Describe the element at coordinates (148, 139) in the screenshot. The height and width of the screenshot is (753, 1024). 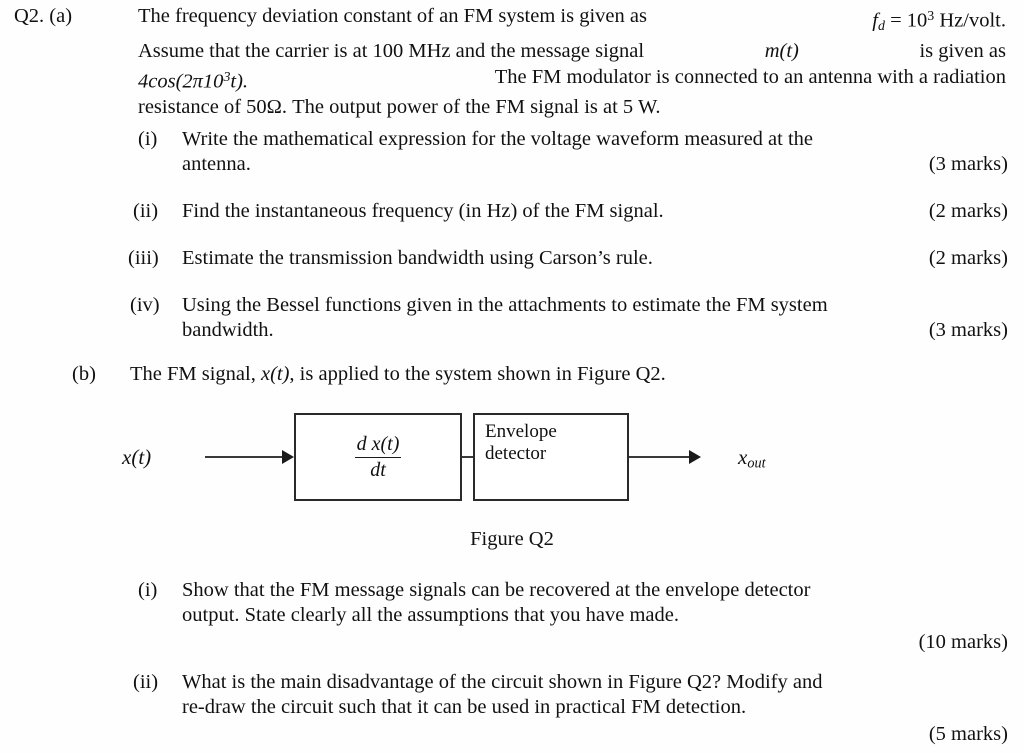
I see `item-a-i-number: (i)` at that location.